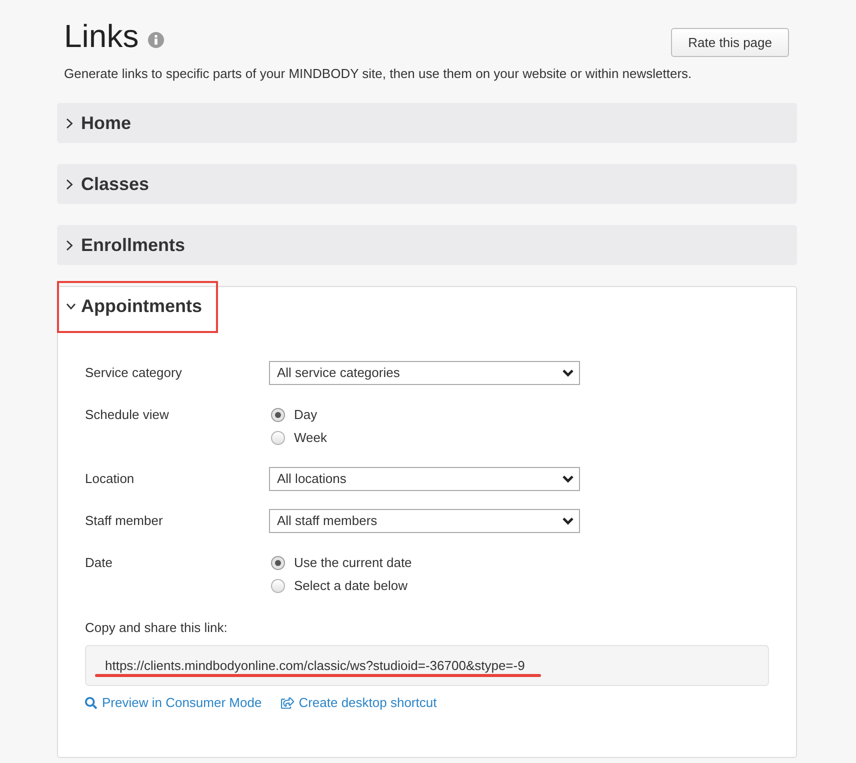 This screenshot has width=856, height=763. Describe the element at coordinates (341, 562) in the screenshot. I see `radio-option: Use the current date` at that location.